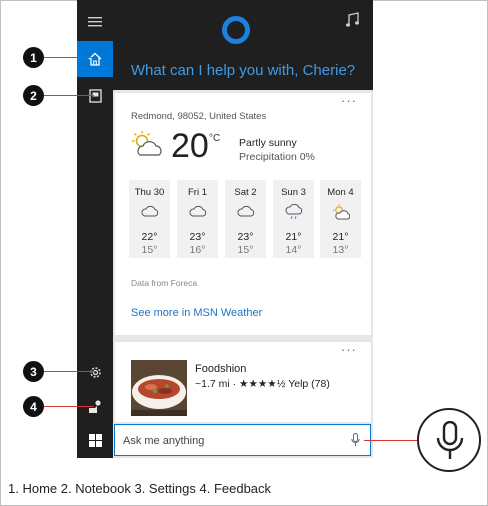 The image size is (488, 506). Describe the element at coordinates (277, 157) in the screenshot. I see `precipitation: Precipitation 0%` at that location.